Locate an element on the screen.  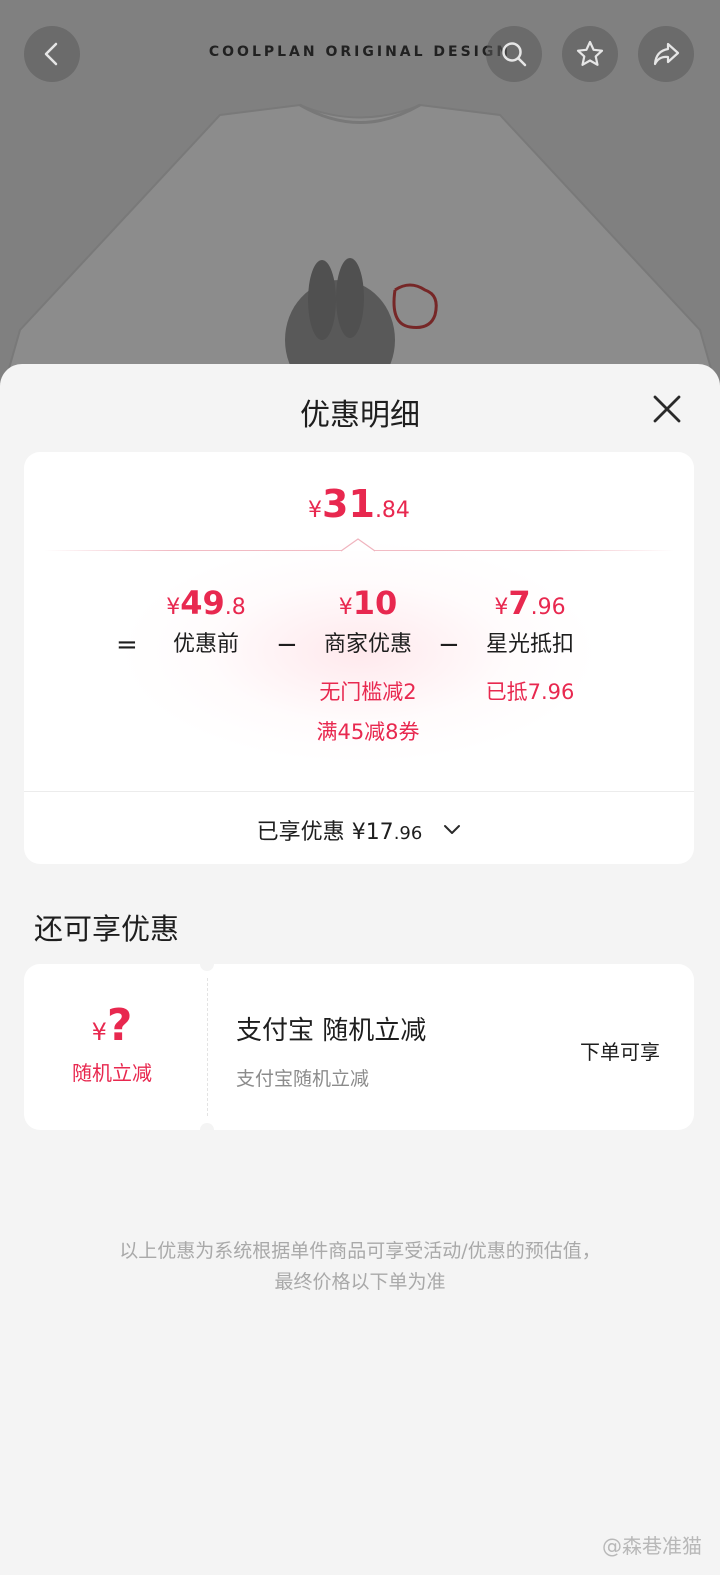
disclaimer-text: 以上优惠为系统根据单件商品可享受活动/优惠的预估值， 最终价格以下单为准 is located at coordinates (360, 1267).